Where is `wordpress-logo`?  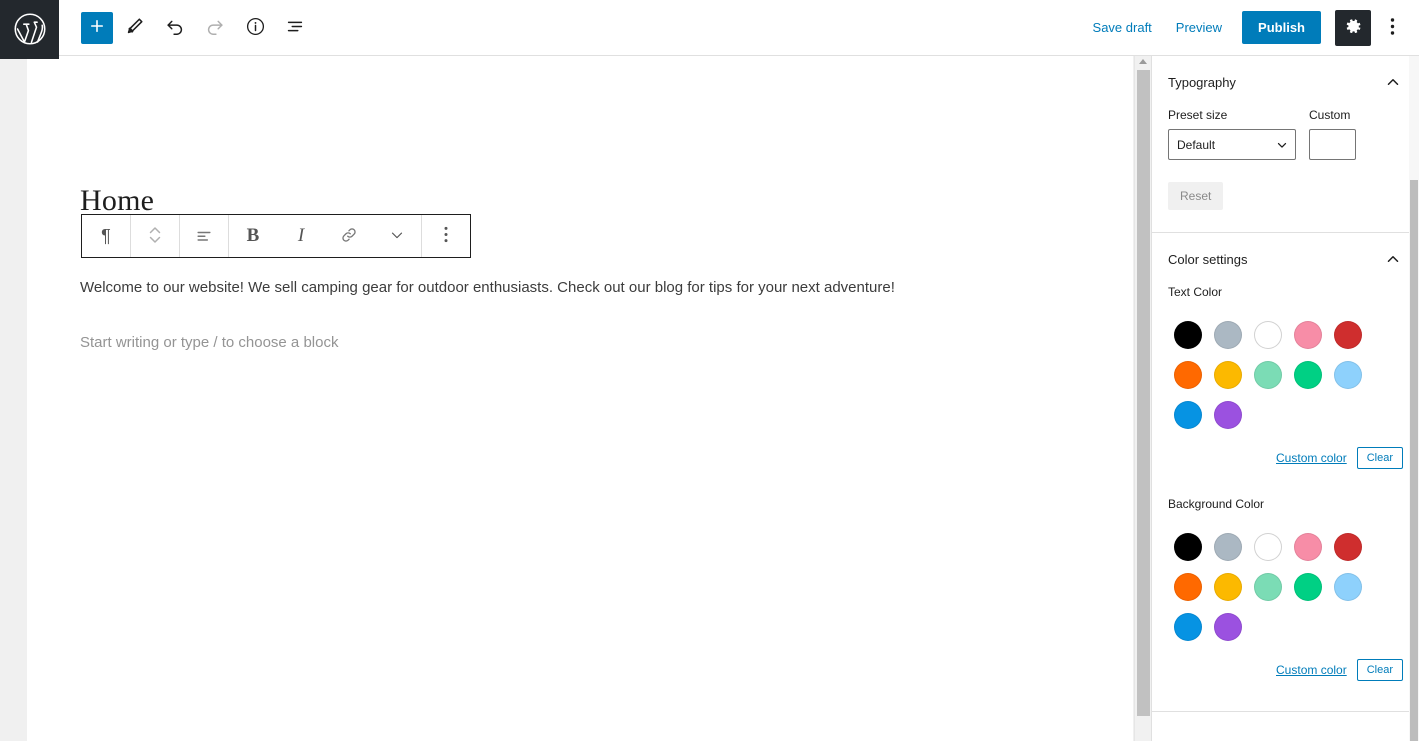 wordpress-logo is located at coordinates (29, 29).